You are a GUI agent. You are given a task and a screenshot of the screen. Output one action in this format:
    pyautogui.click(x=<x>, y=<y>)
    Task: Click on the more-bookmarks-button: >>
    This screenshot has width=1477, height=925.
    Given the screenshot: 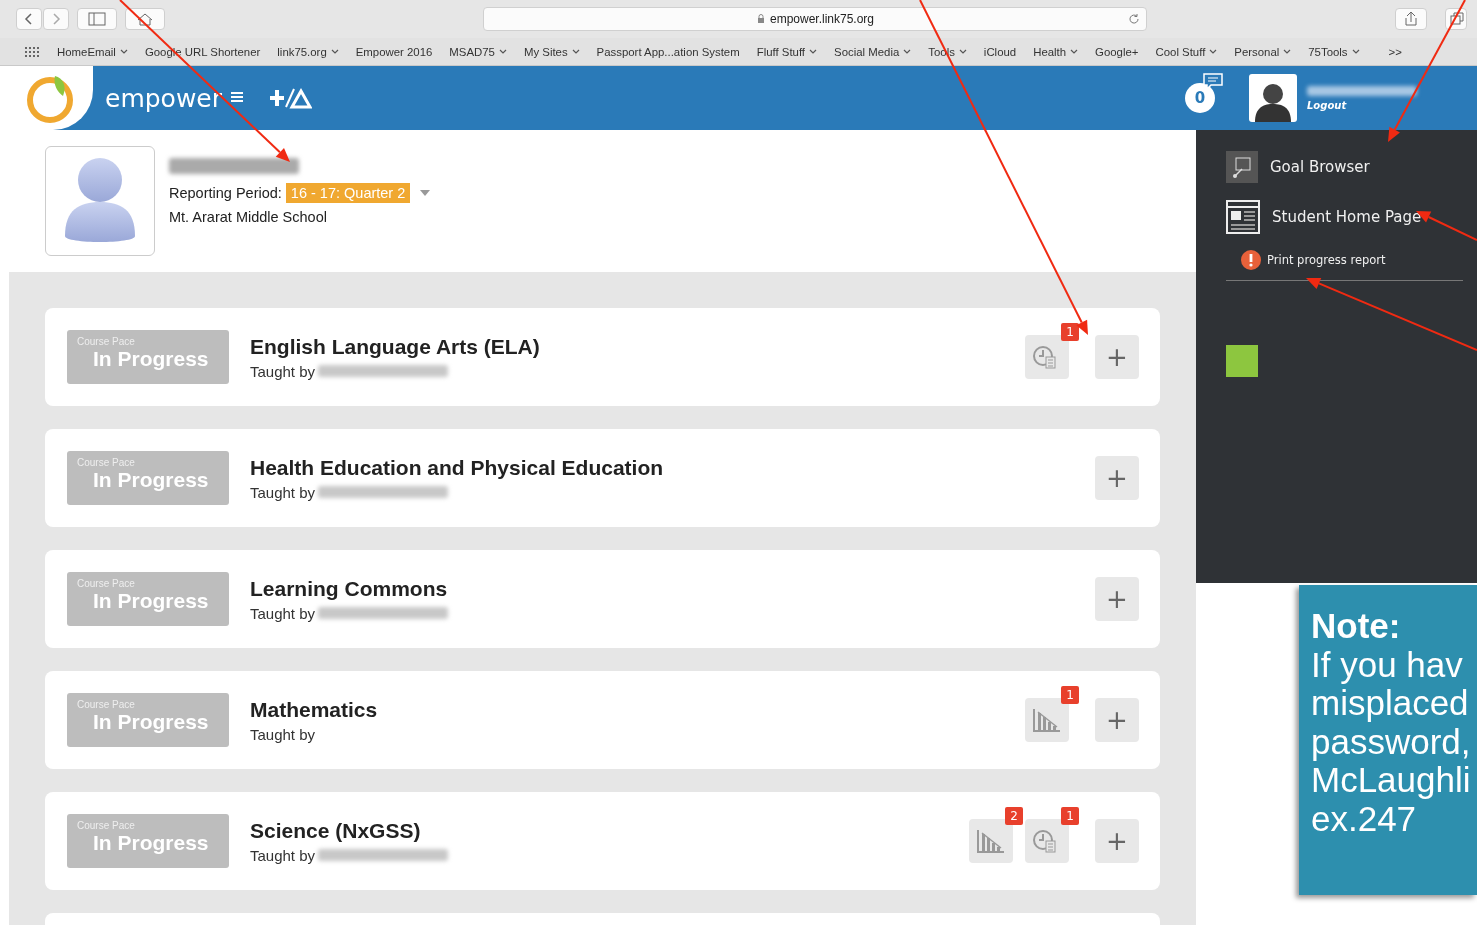 What is the action you would take?
    pyautogui.click(x=1395, y=51)
    